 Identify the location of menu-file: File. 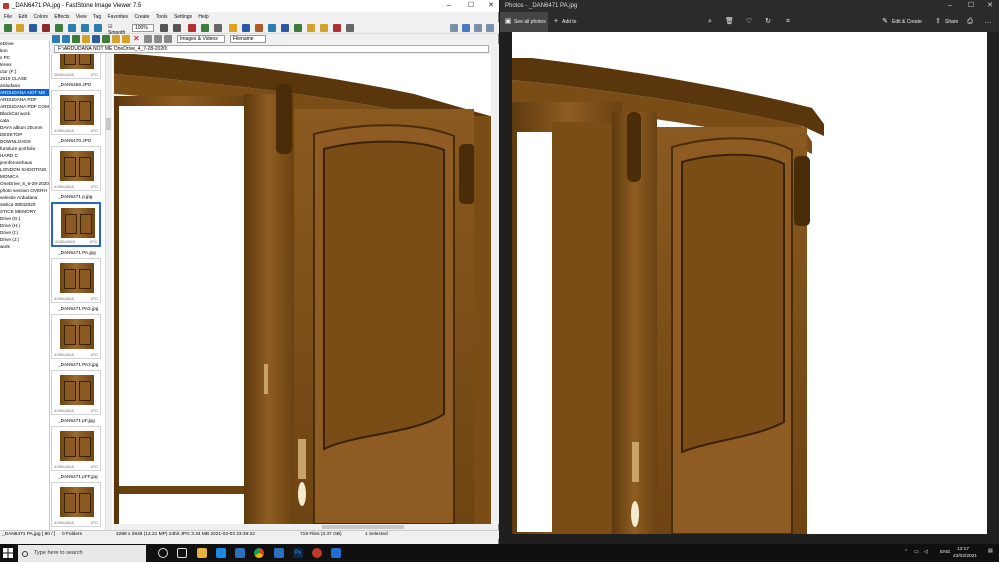
(8, 17).